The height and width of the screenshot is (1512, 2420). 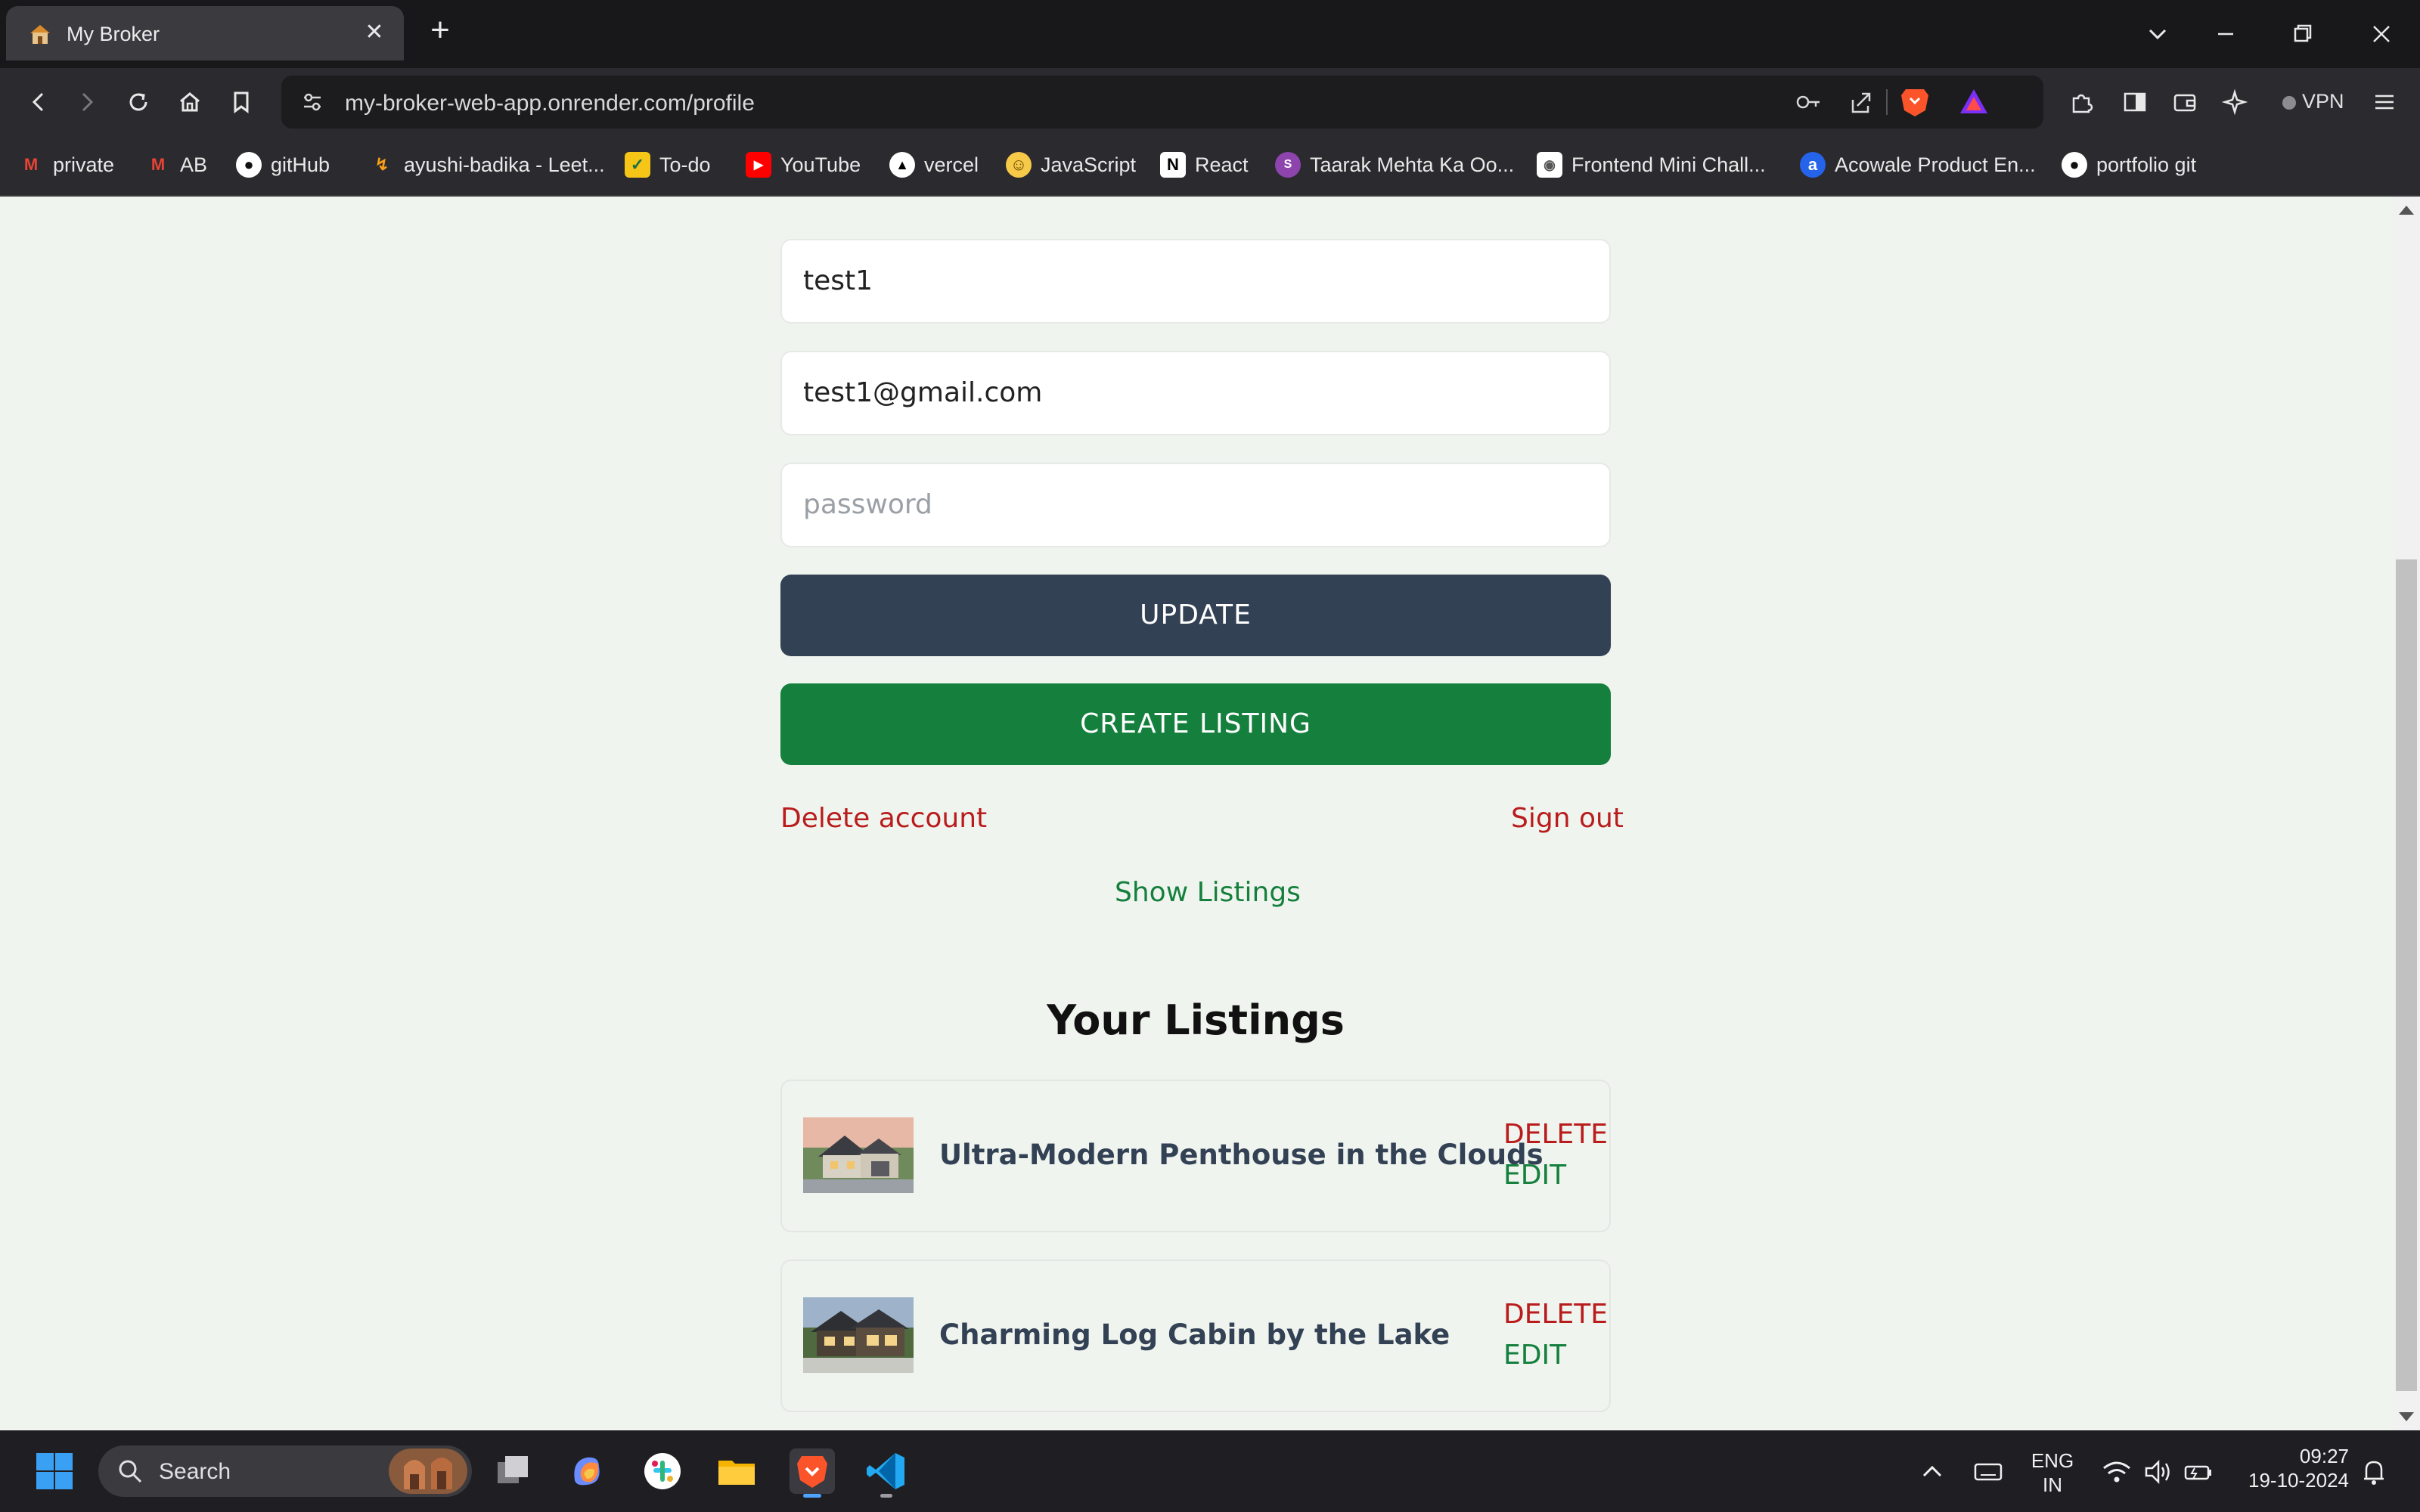 What do you see at coordinates (1860, 102) in the screenshot?
I see `share-icon` at bounding box center [1860, 102].